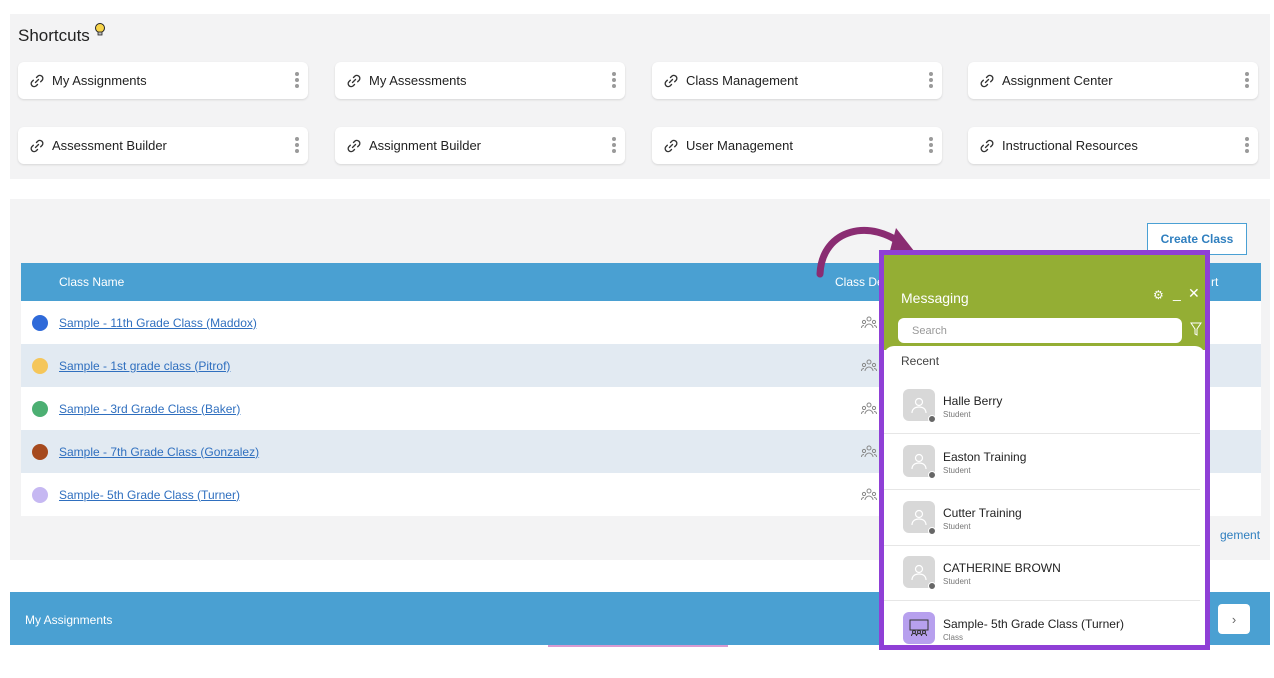  I want to click on shortcut-my-assignments: My Assignments, so click(163, 80).